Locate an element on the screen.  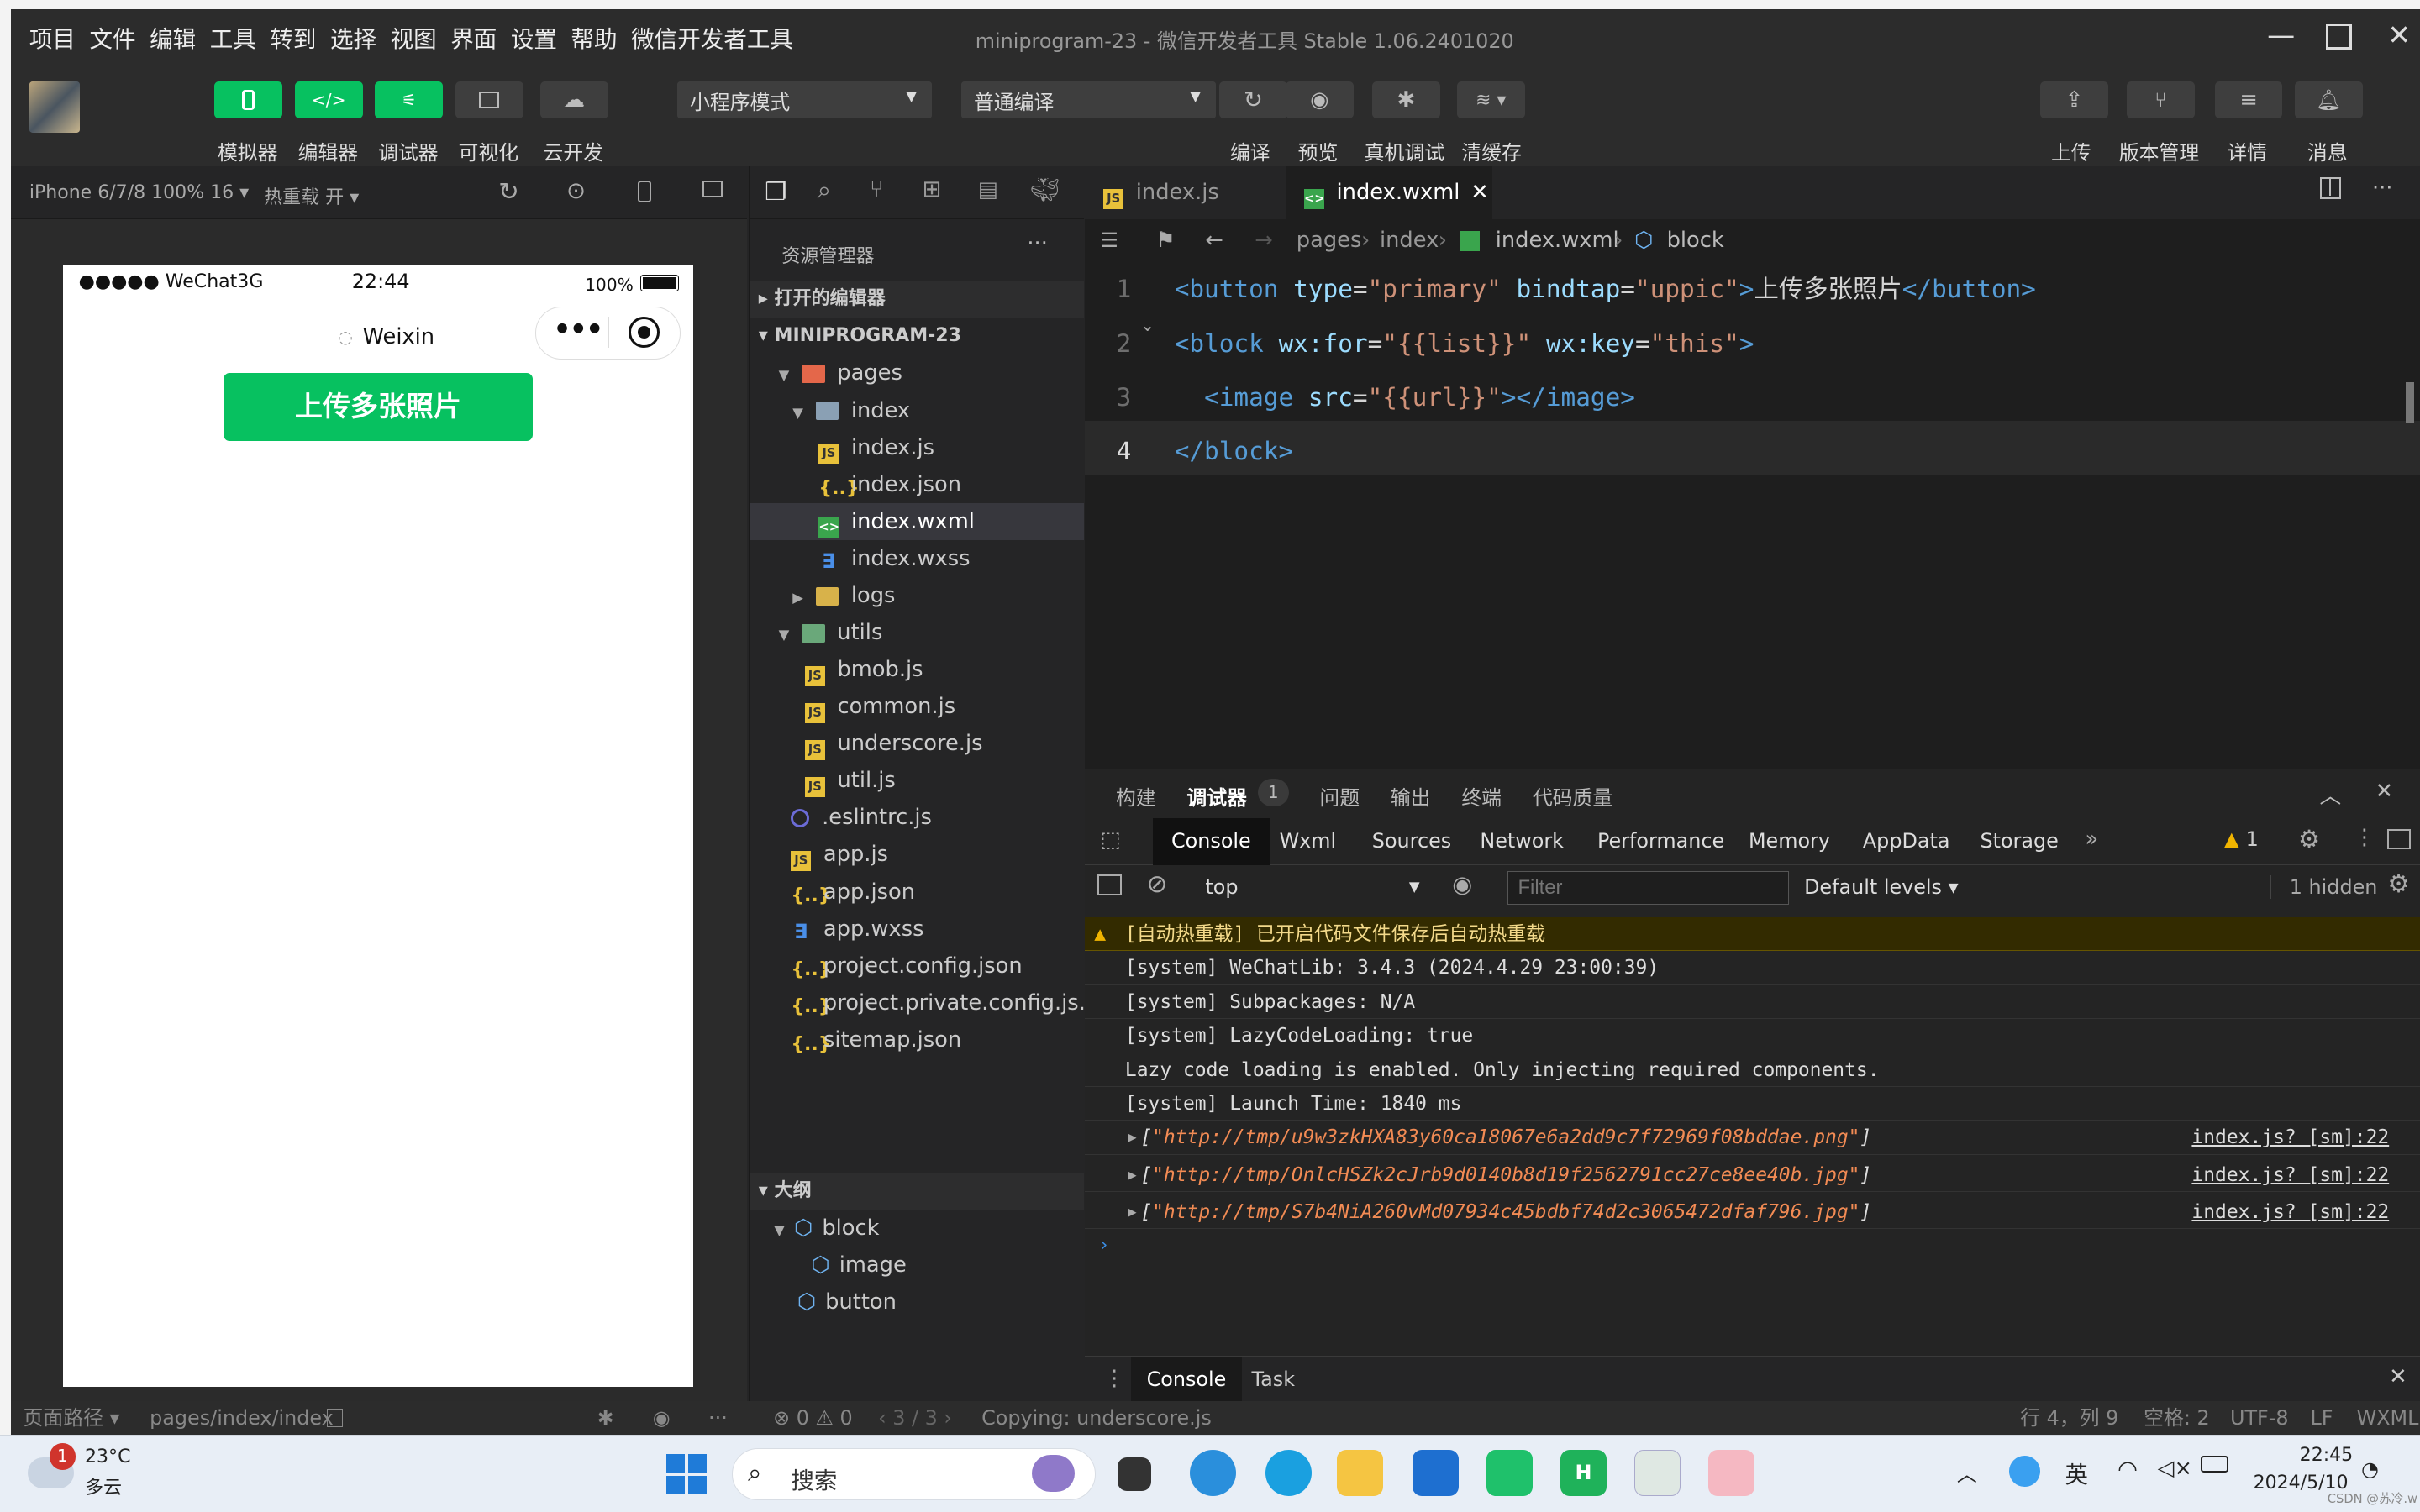
indent-setting: 空格: 2 is located at coordinates (2177, 1418).